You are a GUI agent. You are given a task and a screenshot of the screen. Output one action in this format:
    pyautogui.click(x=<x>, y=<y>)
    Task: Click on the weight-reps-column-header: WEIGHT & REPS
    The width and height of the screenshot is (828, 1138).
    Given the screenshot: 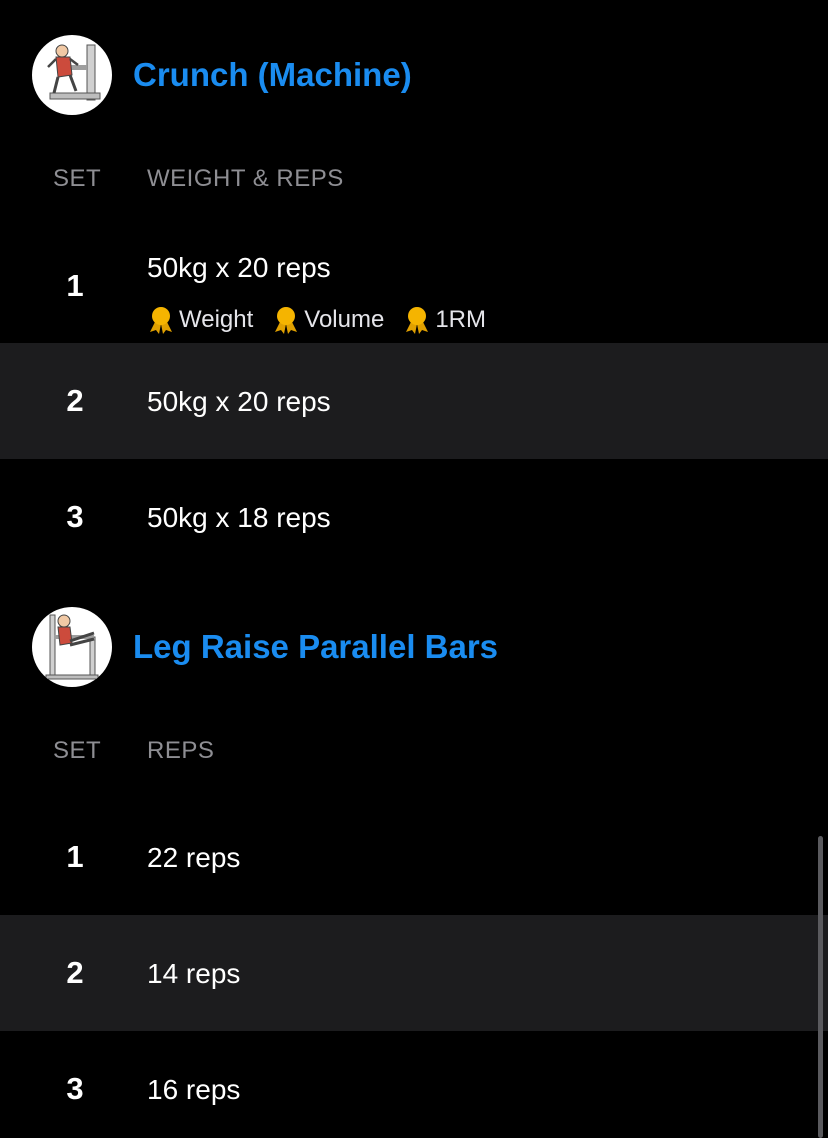 What is the action you would take?
    pyautogui.click(x=245, y=178)
    